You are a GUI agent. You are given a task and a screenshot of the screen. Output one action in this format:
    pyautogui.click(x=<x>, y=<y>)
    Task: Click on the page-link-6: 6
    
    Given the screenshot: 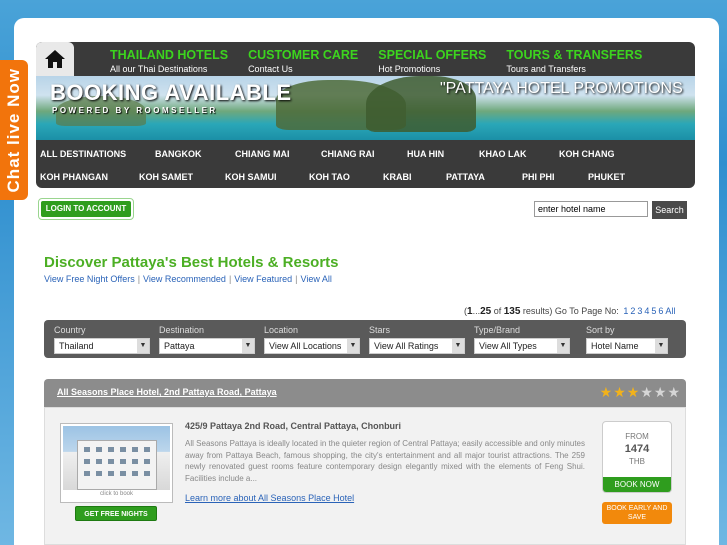 What is the action you would take?
    pyautogui.click(x=660, y=311)
    